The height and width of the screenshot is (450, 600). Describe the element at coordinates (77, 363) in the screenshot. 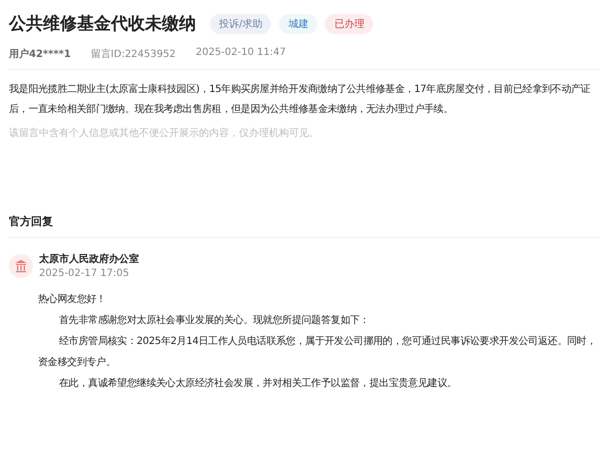

I see `reply-text: 资金移交到专户。` at that location.